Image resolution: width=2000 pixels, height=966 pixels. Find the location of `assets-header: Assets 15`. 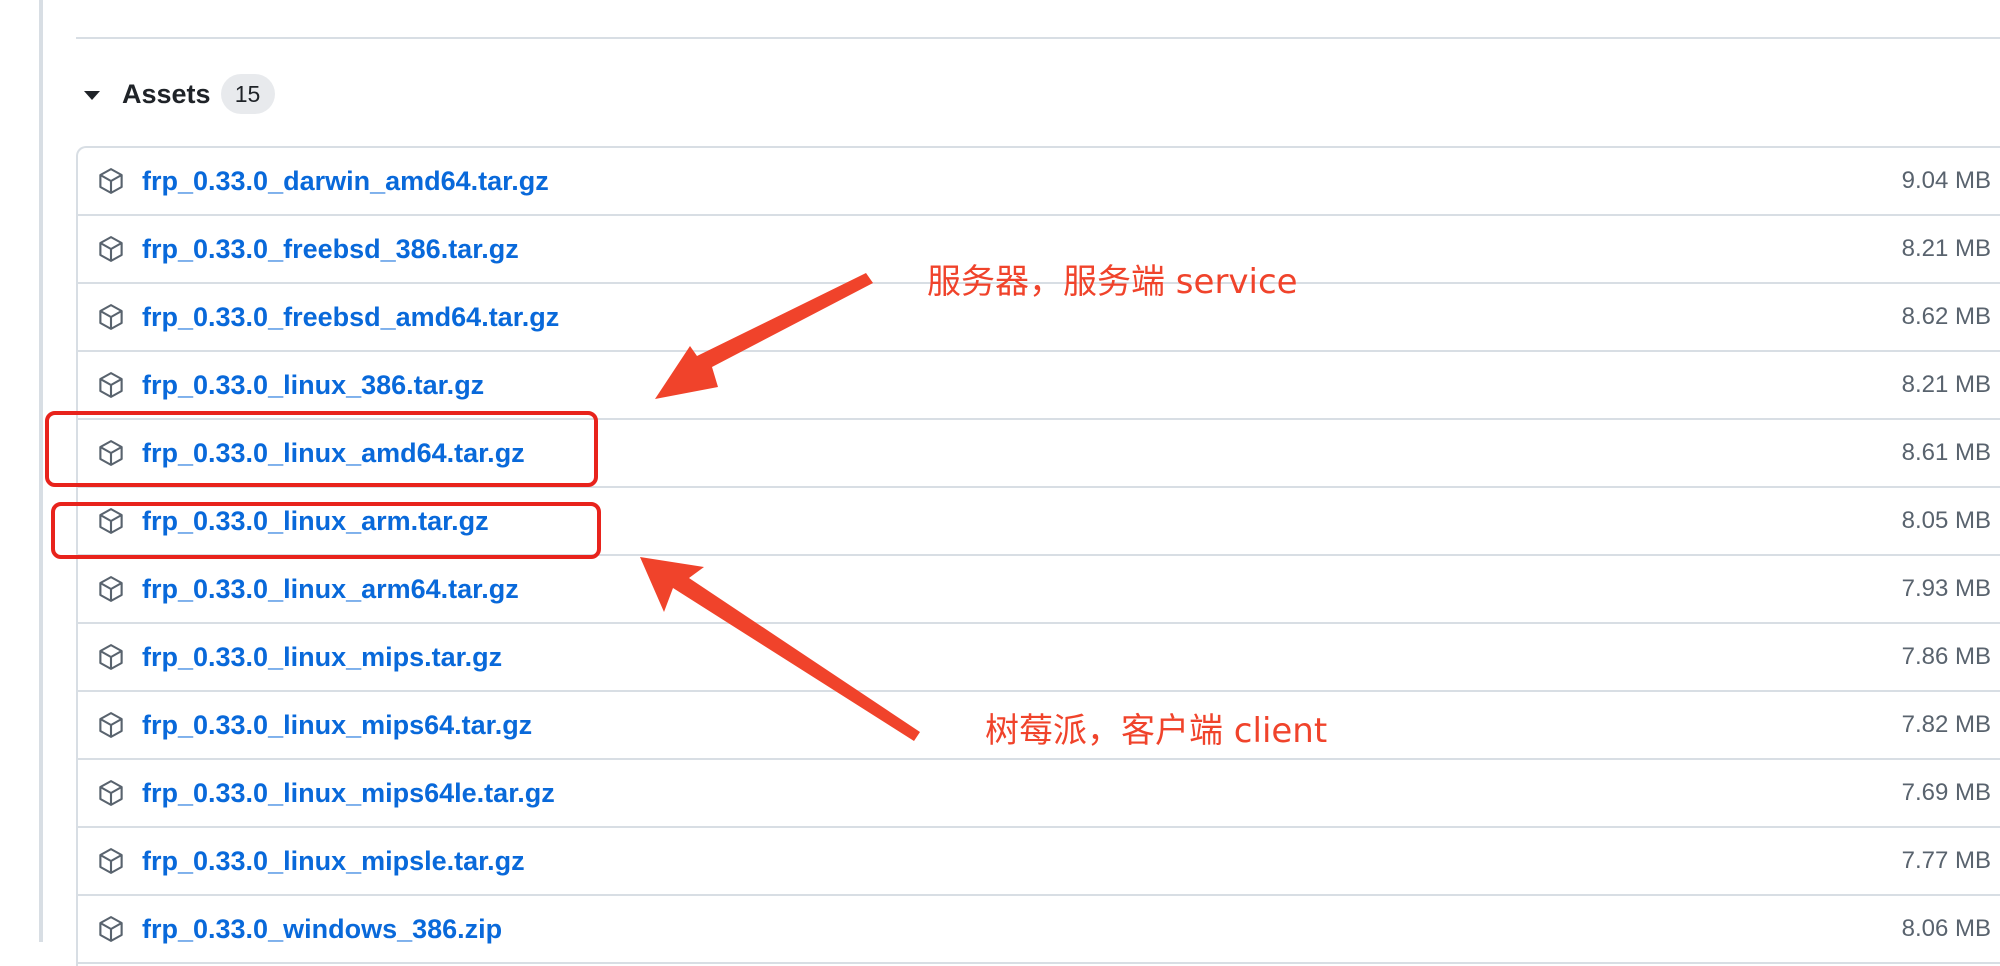

assets-header: Assets 15 is located at coordinates (177, 94).